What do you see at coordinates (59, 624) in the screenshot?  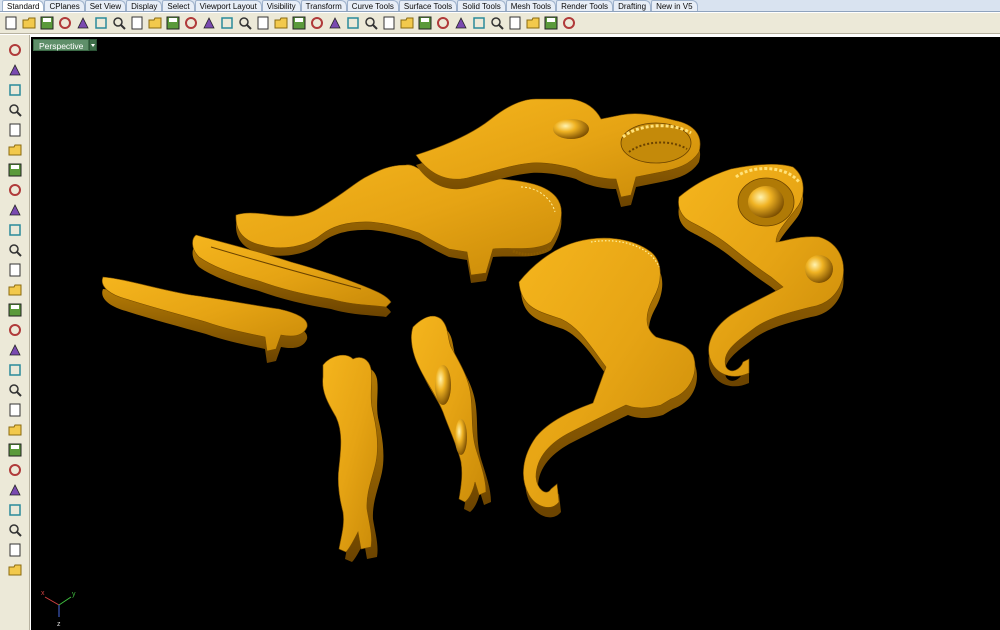 I see `axis-z-label: z` at bounding box center [59, 624].